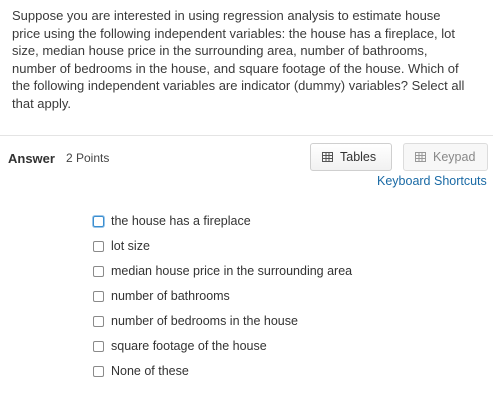 This screenshot has height=408, width=493. Describe the element at coordinates (88, 158) in the screenshot. I see `points-value: 2 Points` at that location.